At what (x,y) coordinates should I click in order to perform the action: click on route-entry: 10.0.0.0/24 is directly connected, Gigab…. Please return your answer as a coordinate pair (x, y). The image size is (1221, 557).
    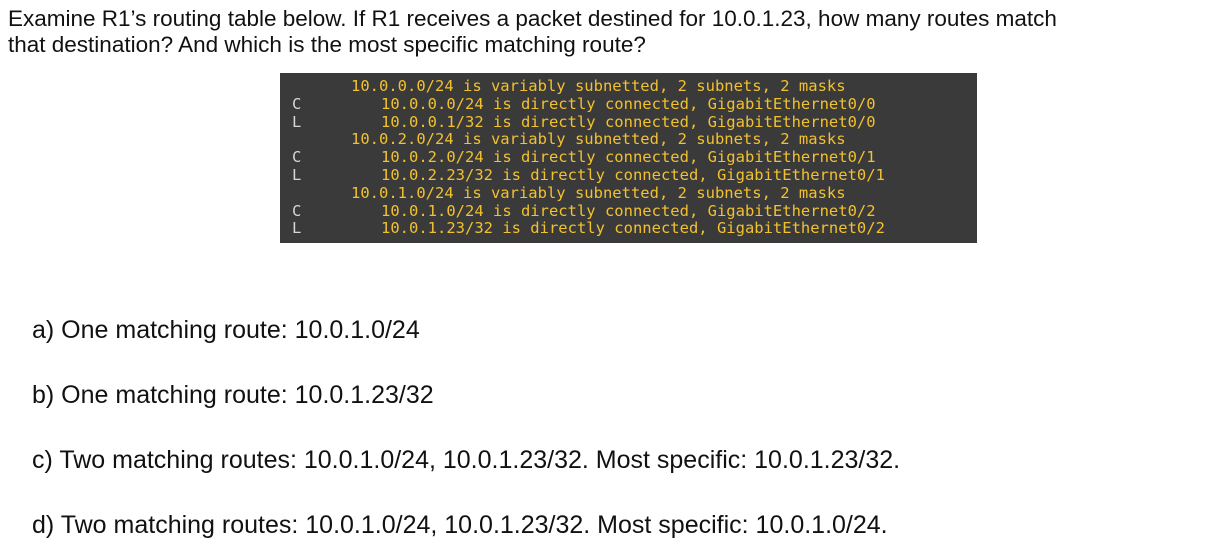
    Looking at the image, I should click on (628, 103).